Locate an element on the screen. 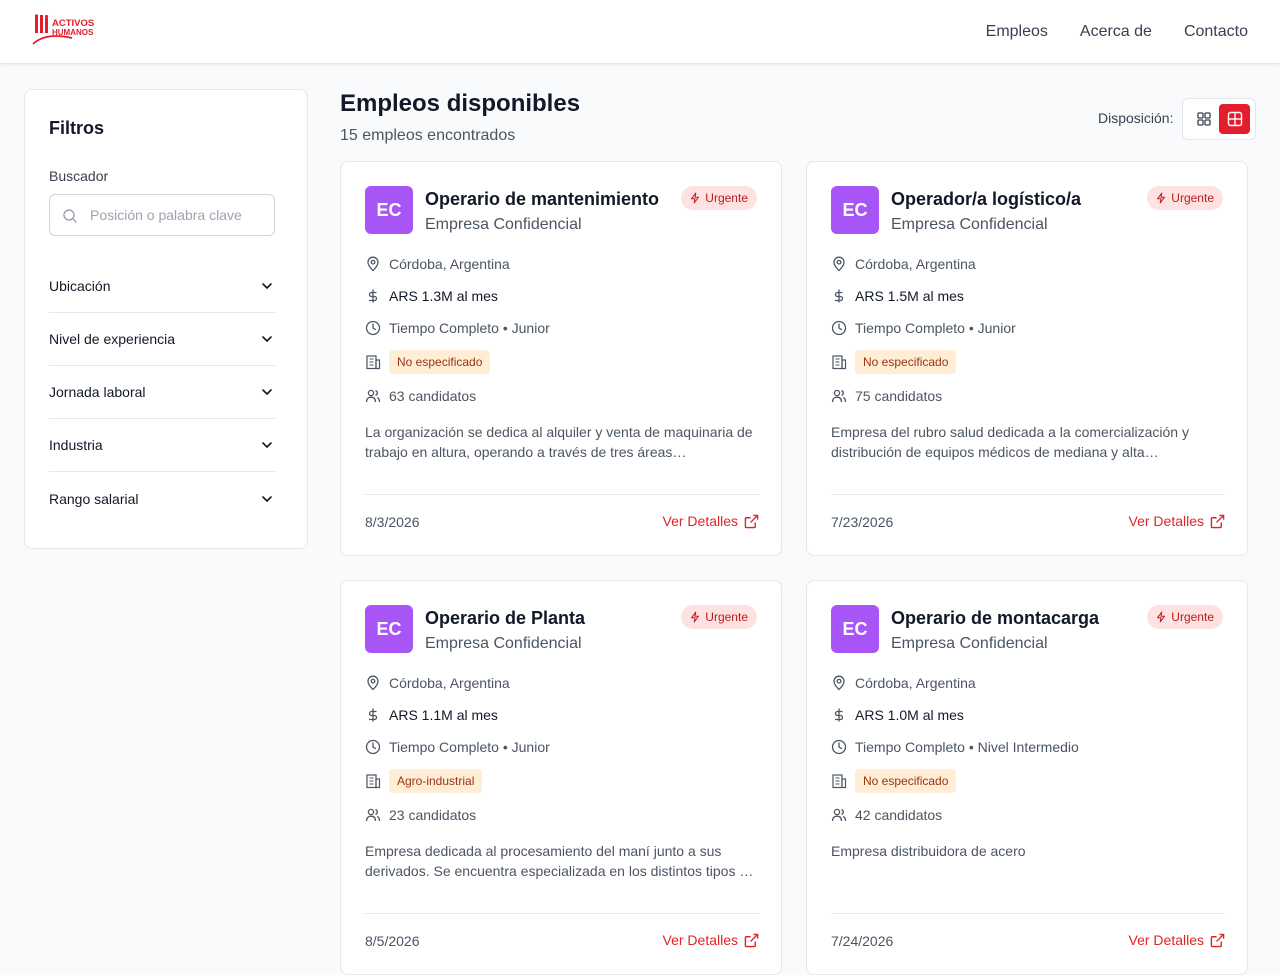  job-schedule: Tiempo Completo • Nivel Intermedio is located at coordinates (955, 747).